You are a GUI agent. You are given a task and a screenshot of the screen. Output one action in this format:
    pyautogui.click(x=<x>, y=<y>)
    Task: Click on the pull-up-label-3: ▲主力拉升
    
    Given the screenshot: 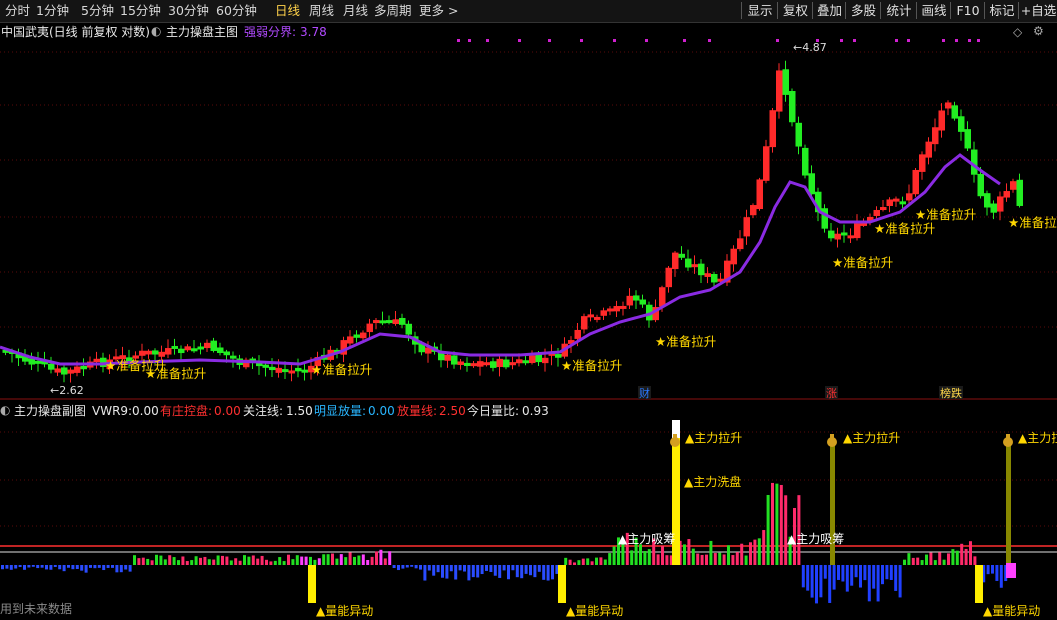 What is the action you would take?
    pyautogui.click(x=1037, y=437)
    